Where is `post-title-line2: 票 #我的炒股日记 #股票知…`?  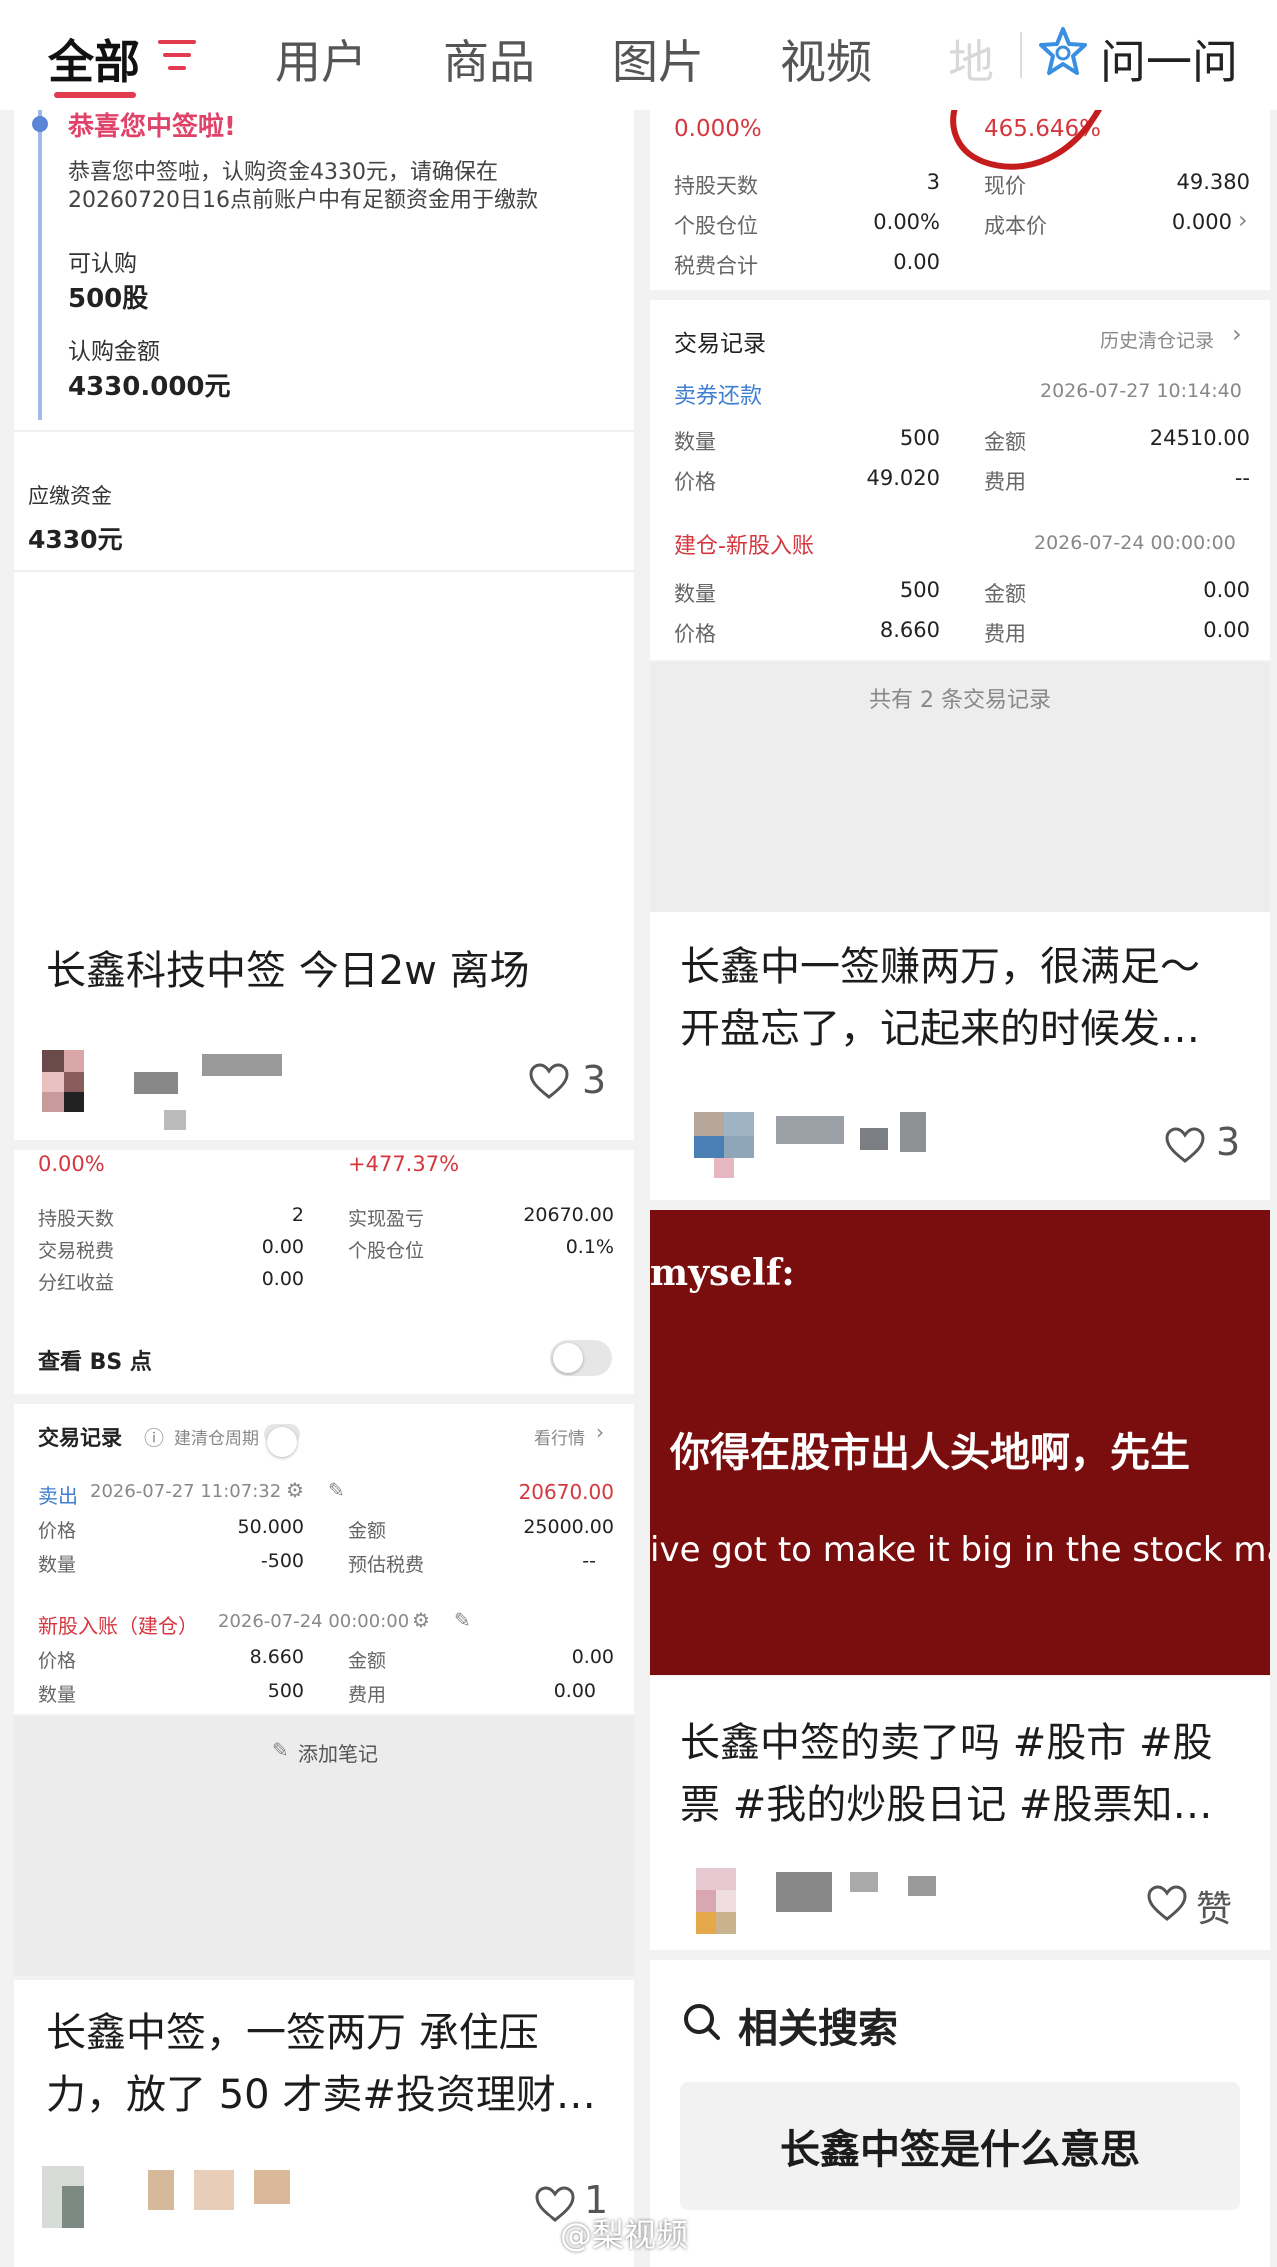 post-title-line2: 票 #我的炒股日记 #股票知… is located at coordinates (946, 1805).